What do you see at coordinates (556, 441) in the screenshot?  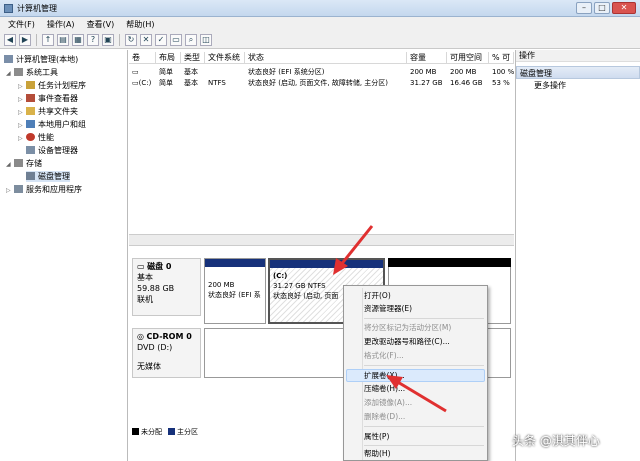 I see `watermark: 头条 @淇其伴心` at bounding box center [556, 441].